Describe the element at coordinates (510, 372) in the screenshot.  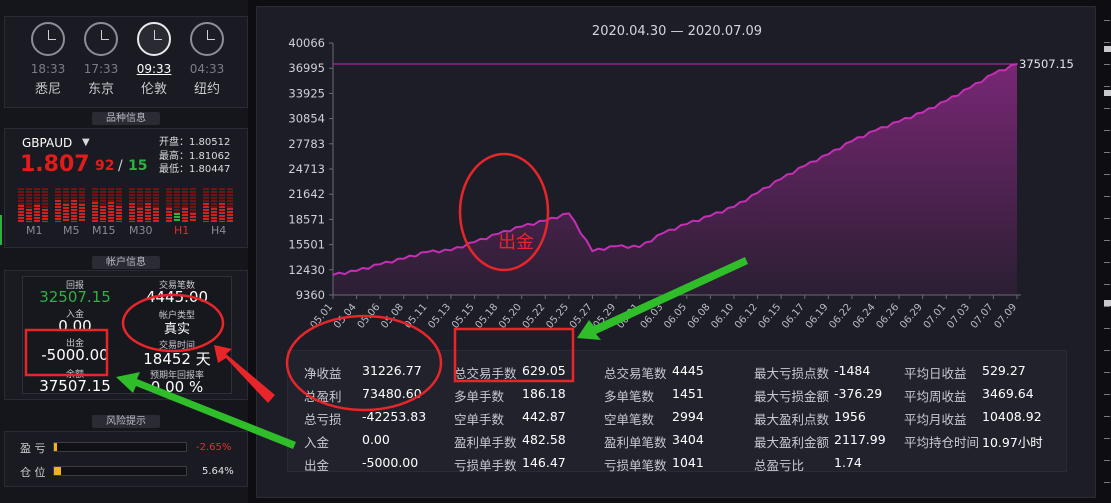
I see `stat-item: 总交易手数 629.05` at that location.